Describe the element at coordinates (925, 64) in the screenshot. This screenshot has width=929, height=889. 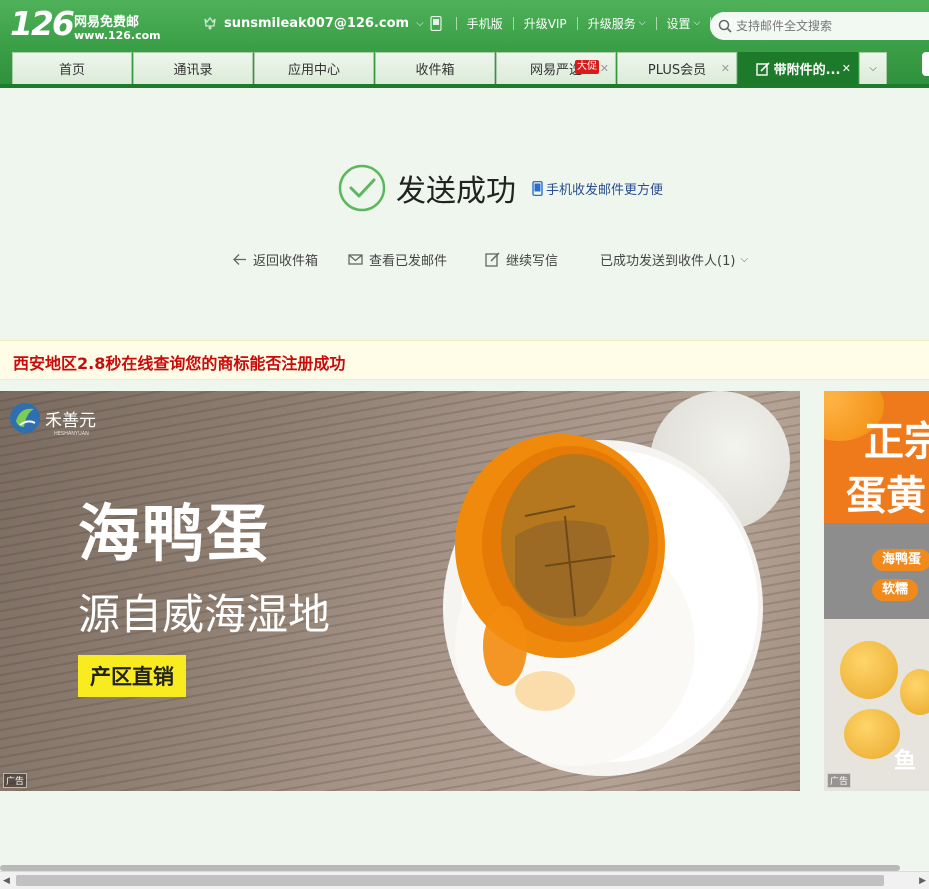
I see `header-right-button` at that location.